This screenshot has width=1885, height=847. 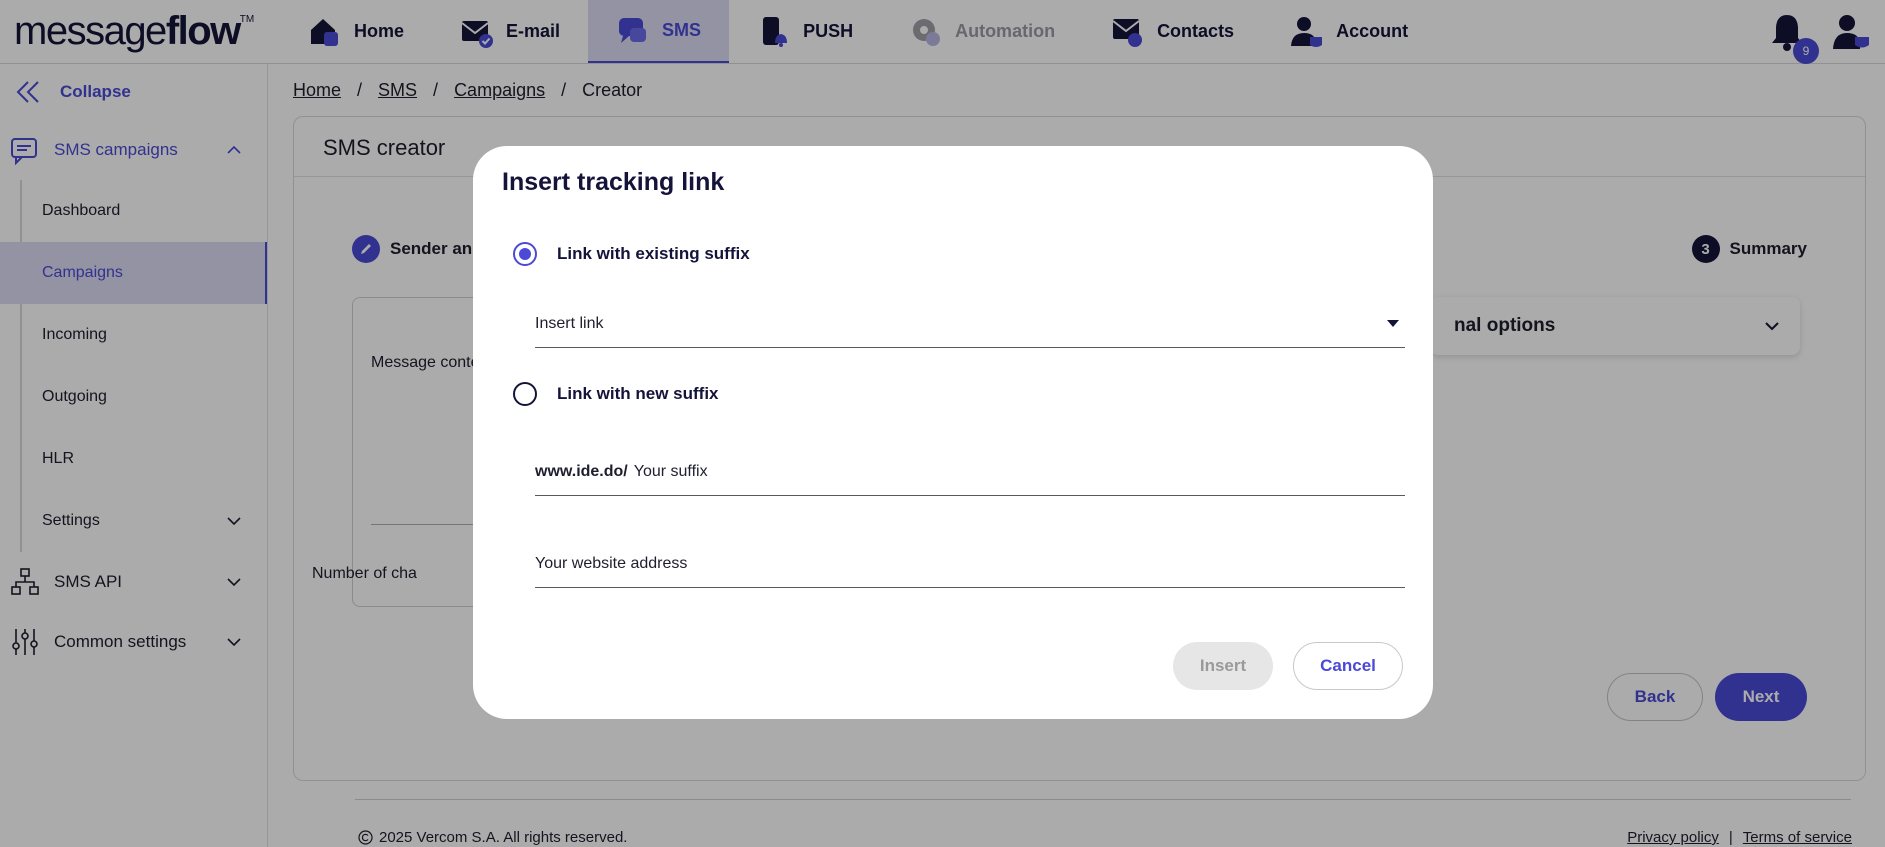 What do you see at coordinates (525, 394) in the screenshot?
I see `radio-new-suffix` at bounding box center [525, 394].